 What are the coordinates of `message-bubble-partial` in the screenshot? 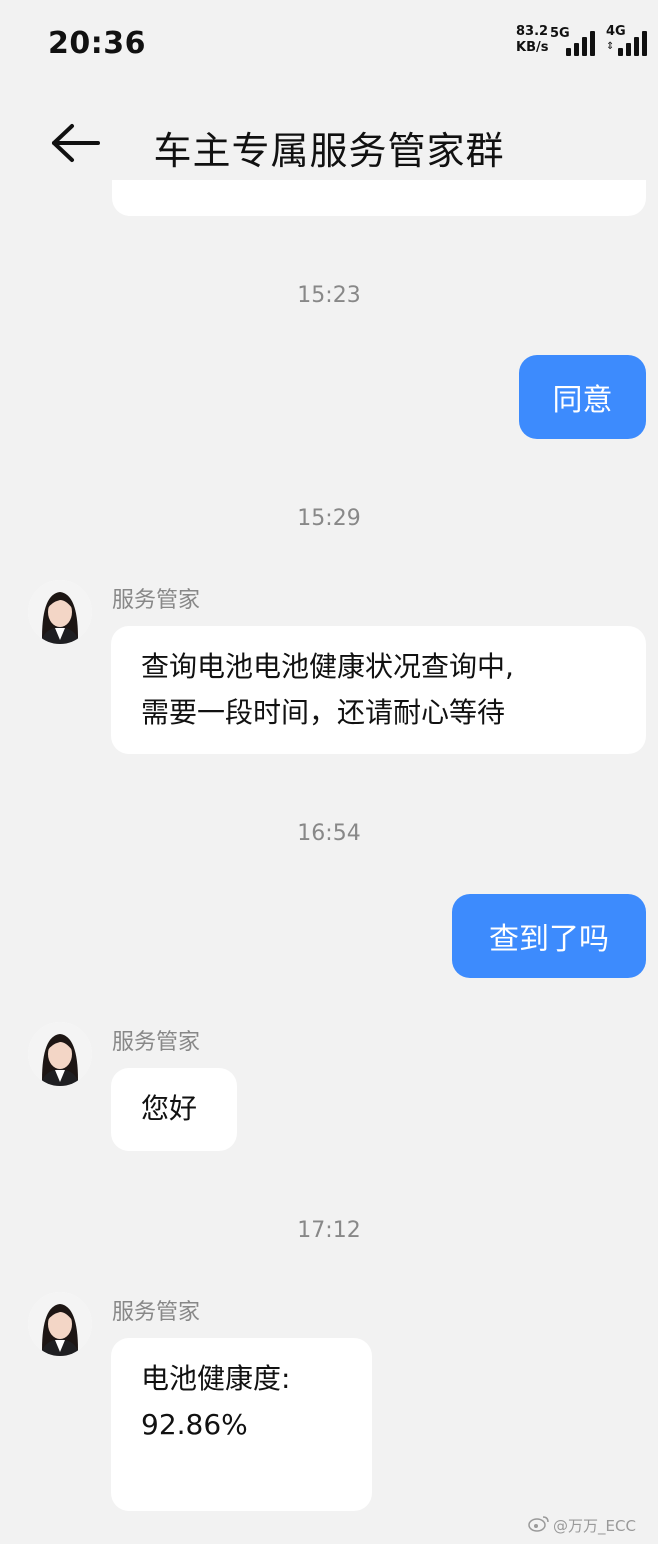 It's located at (379, 198).